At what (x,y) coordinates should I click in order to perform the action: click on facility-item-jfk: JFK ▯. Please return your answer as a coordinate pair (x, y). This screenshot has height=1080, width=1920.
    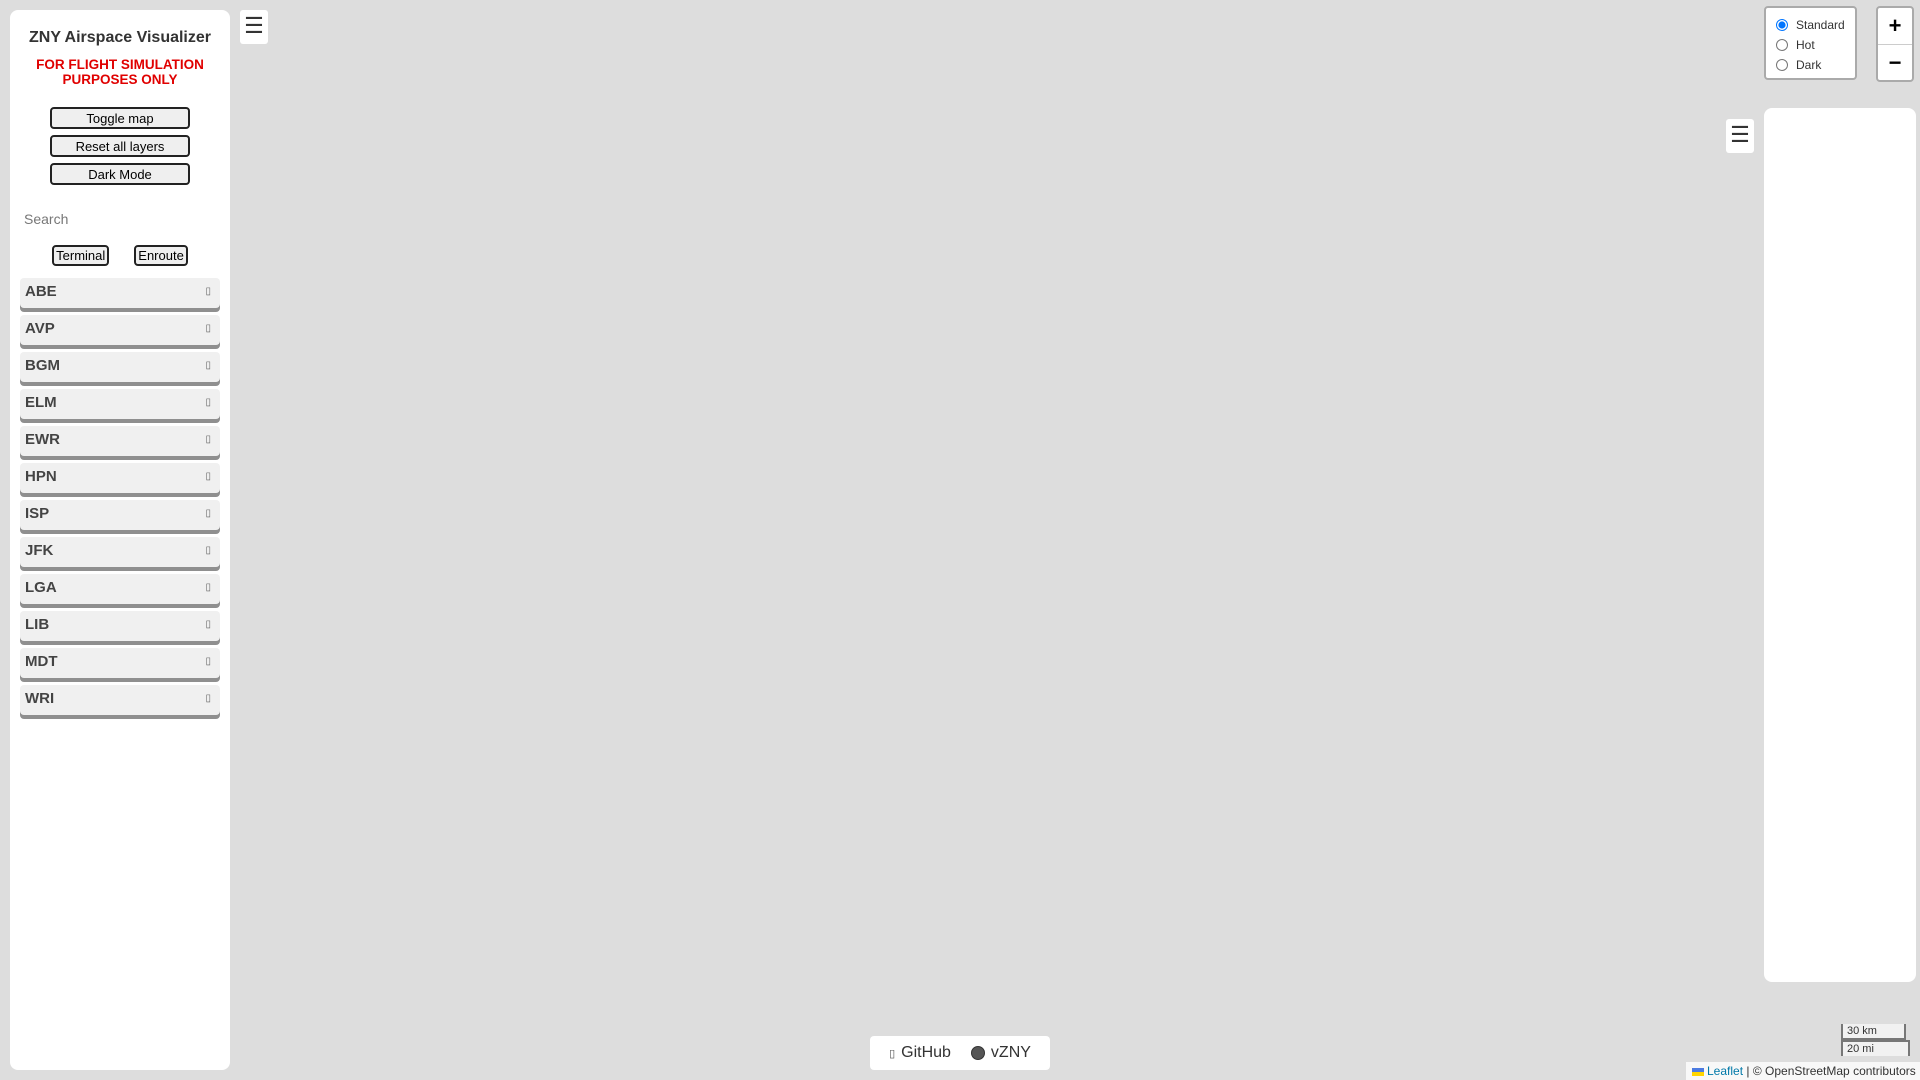
    Looking at the image, I should click on (120, 552).